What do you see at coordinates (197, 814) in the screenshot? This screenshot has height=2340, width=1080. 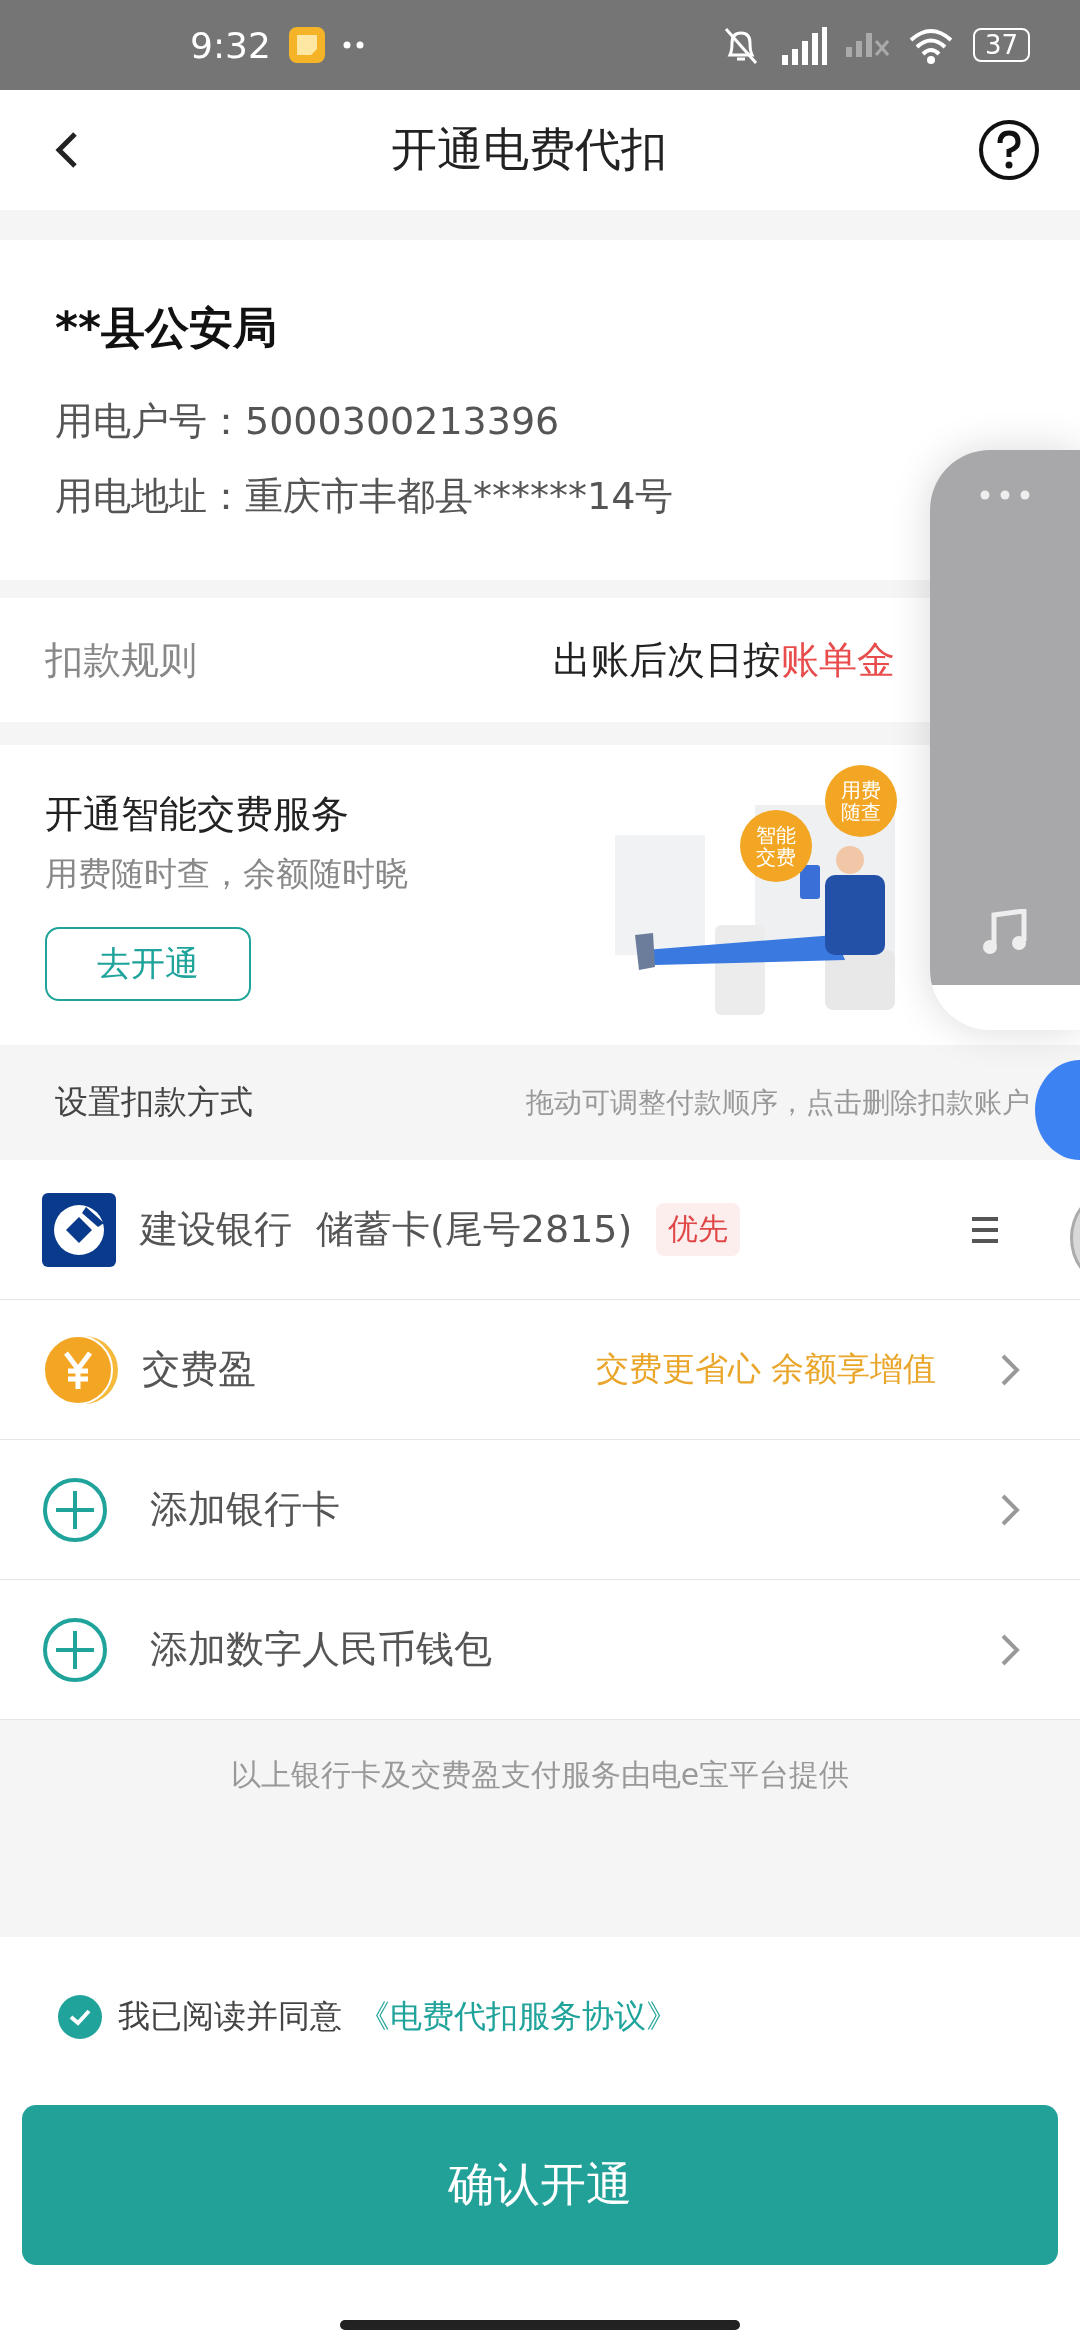 I see `promo-title: 开通智能交费服务` at bounding box center [197, 814].